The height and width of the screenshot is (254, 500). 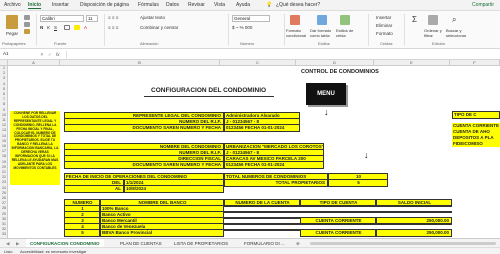 I want to click on row-header: 28, so click(x=4, y=208).